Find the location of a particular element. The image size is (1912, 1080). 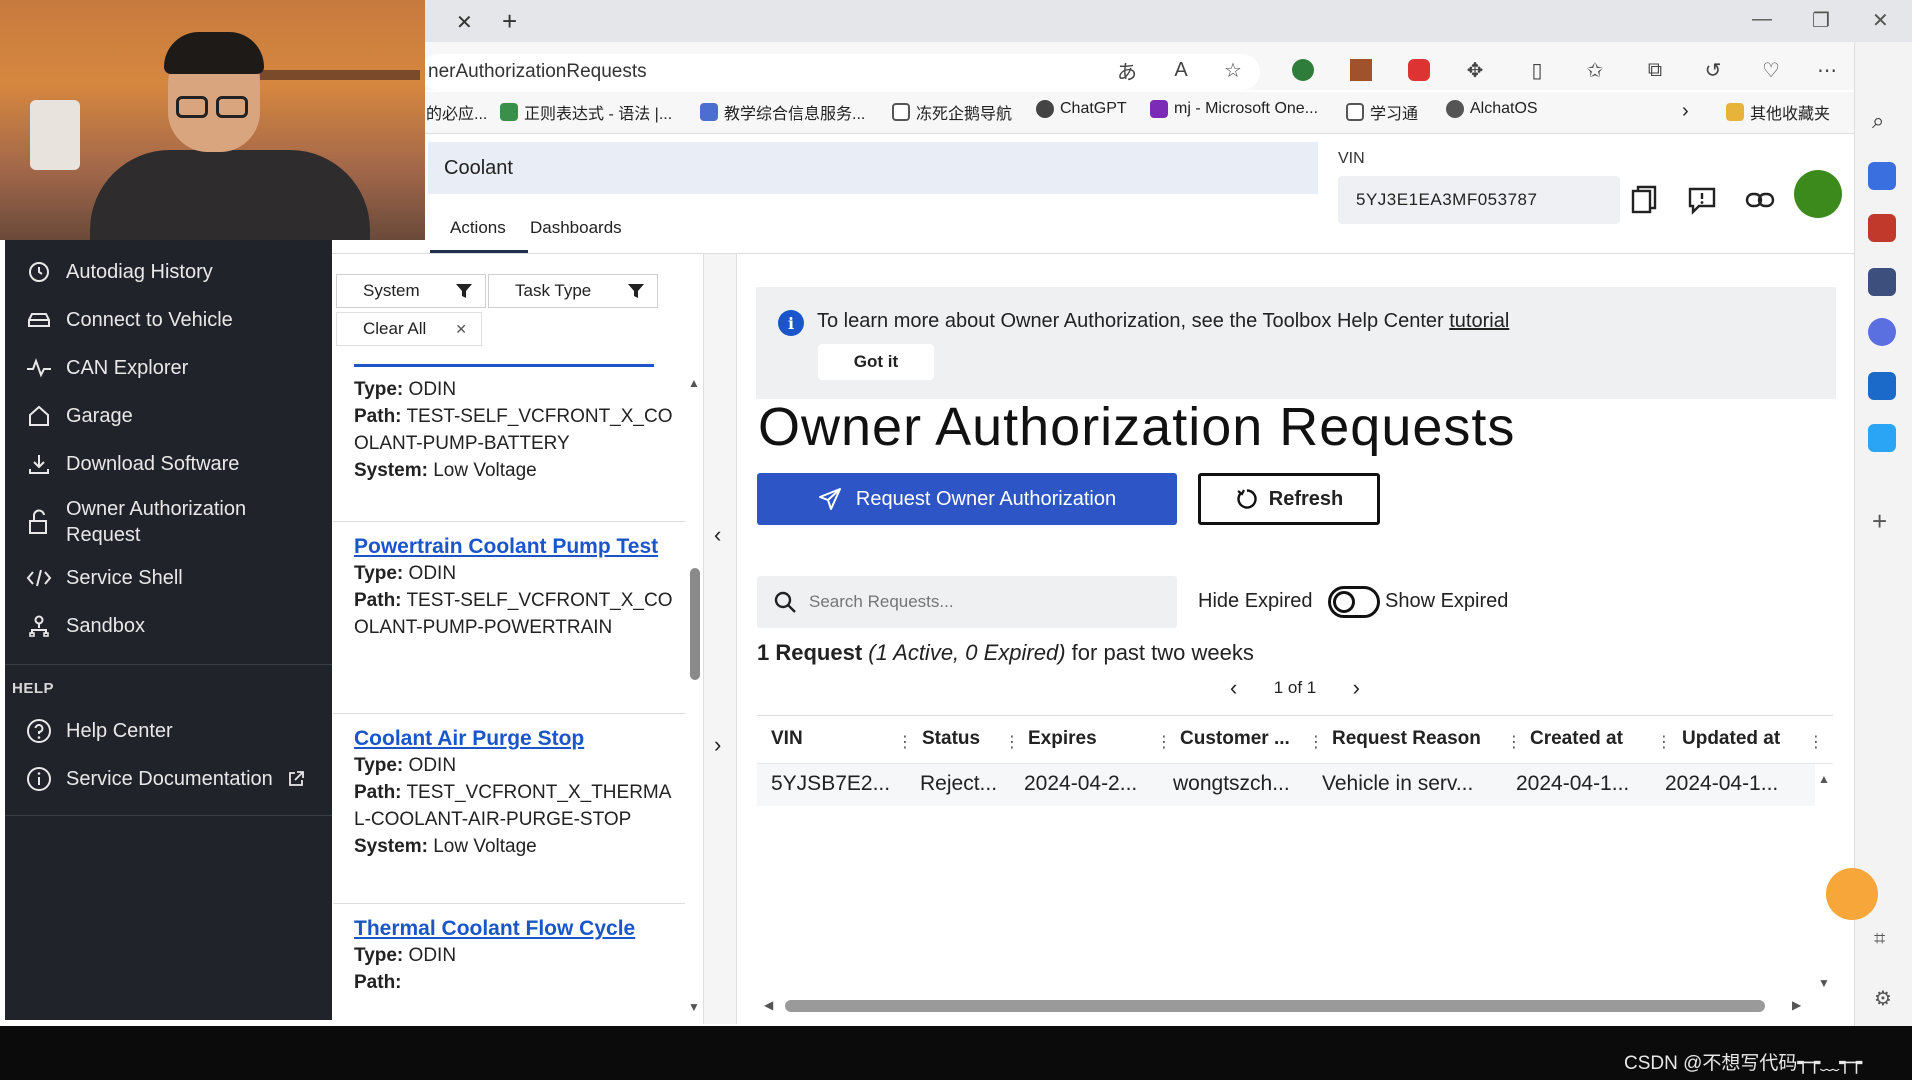

restore-icon: ❐ is located at coordinates (1821, 20).